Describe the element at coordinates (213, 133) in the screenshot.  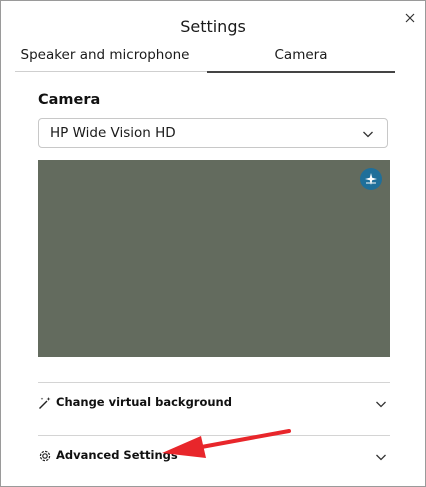
I see `camera-device-dropdown: HP Wide Vision HD` at that location.